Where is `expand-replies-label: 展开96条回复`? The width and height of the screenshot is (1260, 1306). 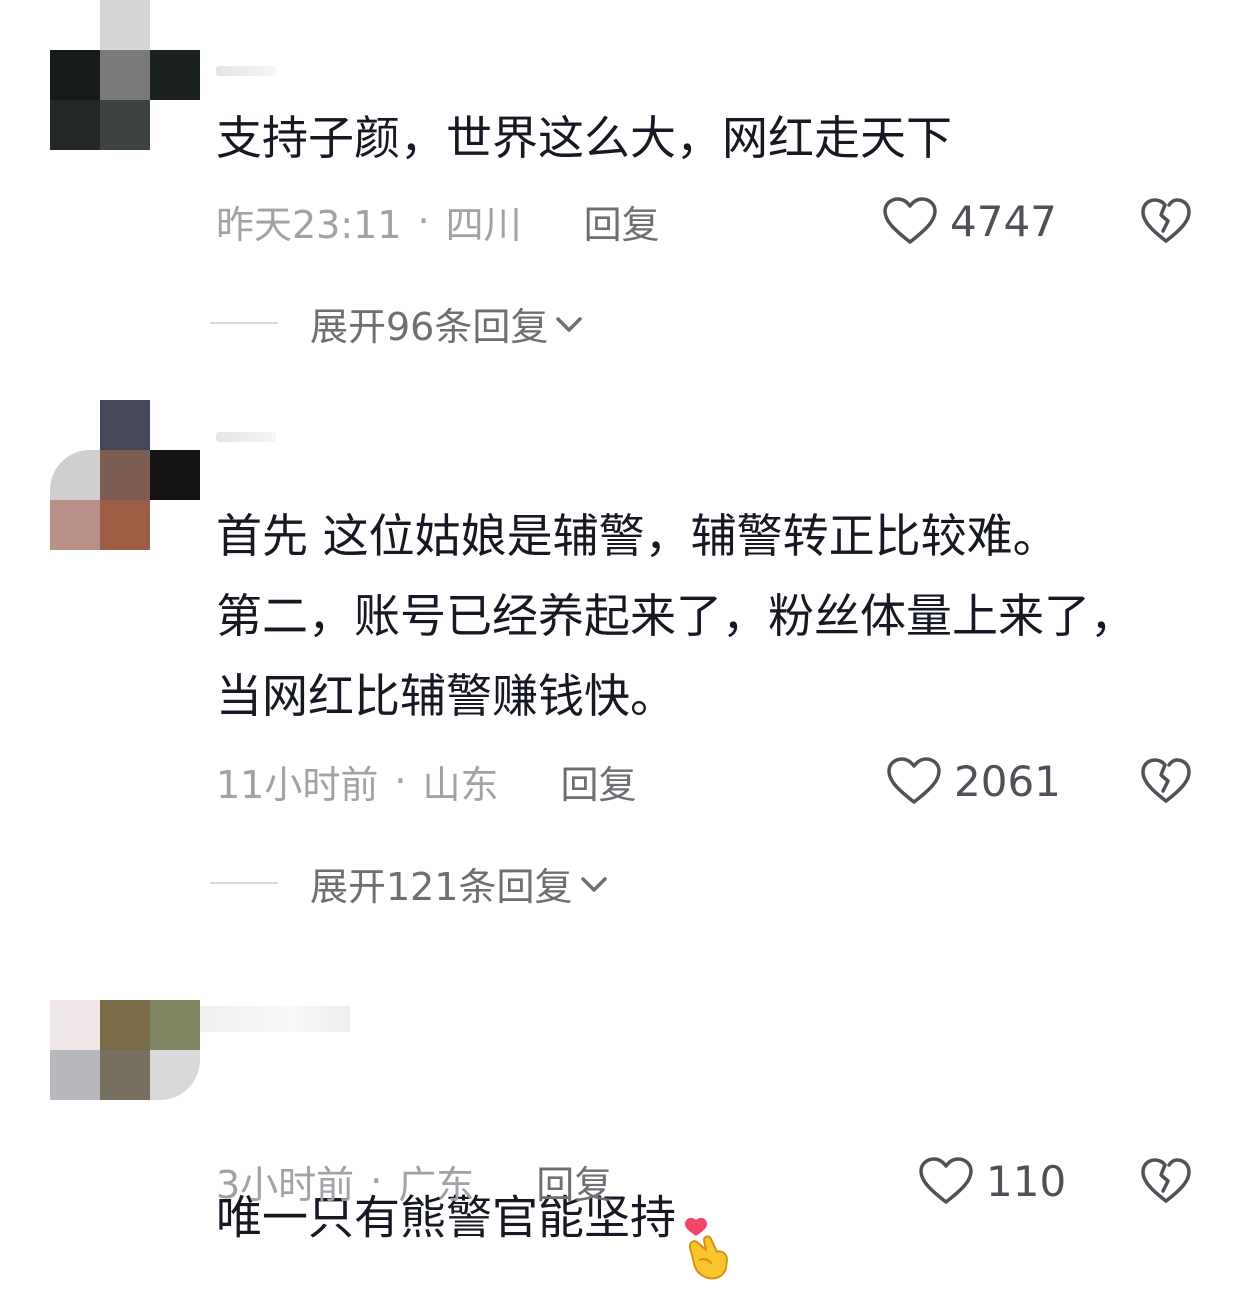 expand-replies-label: 展开96条回复 is located at coordinates (429, 326).